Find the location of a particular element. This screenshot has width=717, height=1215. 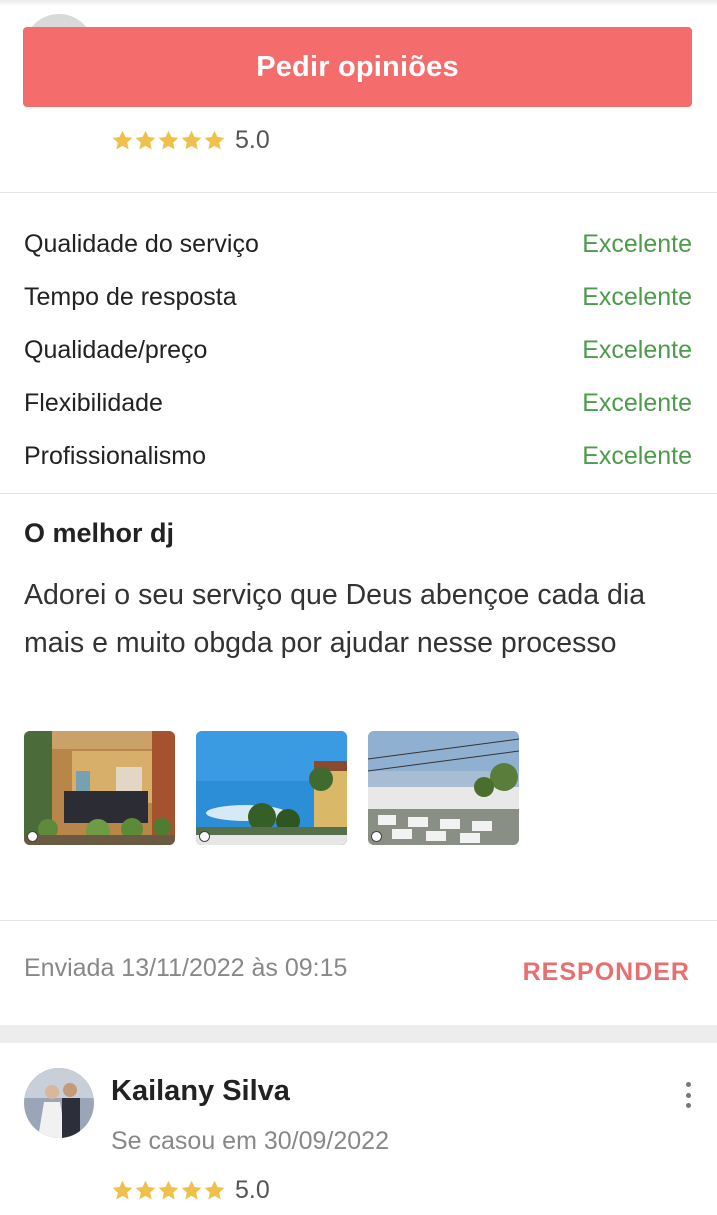

review-photos is located at coordinates (282, 788).